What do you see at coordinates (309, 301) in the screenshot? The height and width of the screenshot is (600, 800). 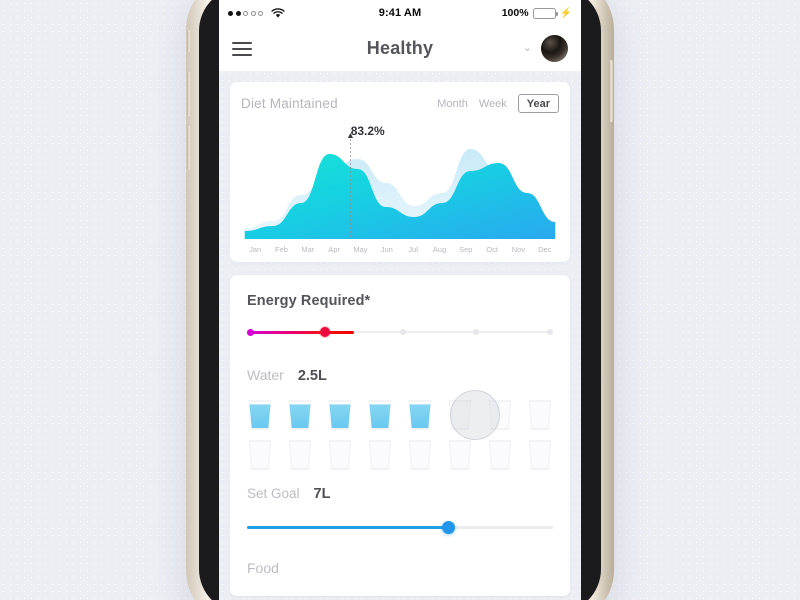 I see `energy-required-title: Energy Required*` at bounding box center [309, 301].